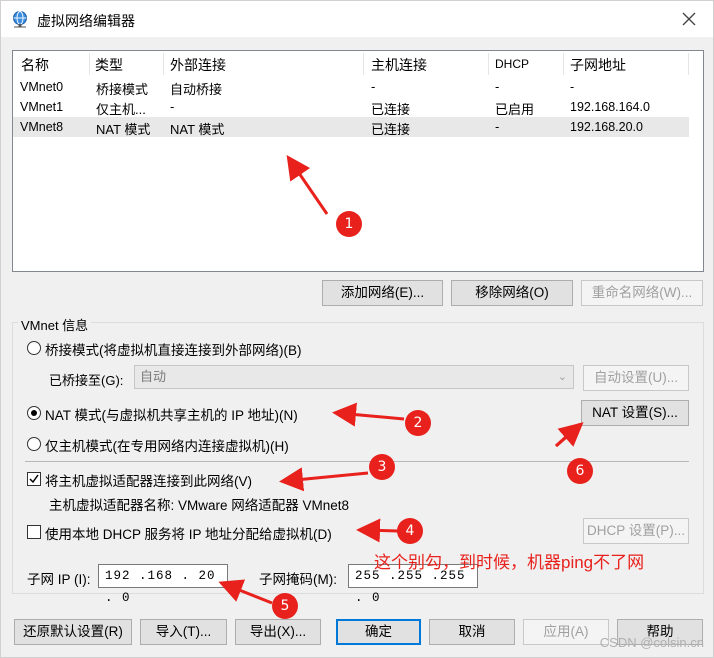  Describe the element at coordinates (351, 87) in the screenshot. I see `table-row: VMnet0 桥接模式 自动桥接 - - -` at that location.